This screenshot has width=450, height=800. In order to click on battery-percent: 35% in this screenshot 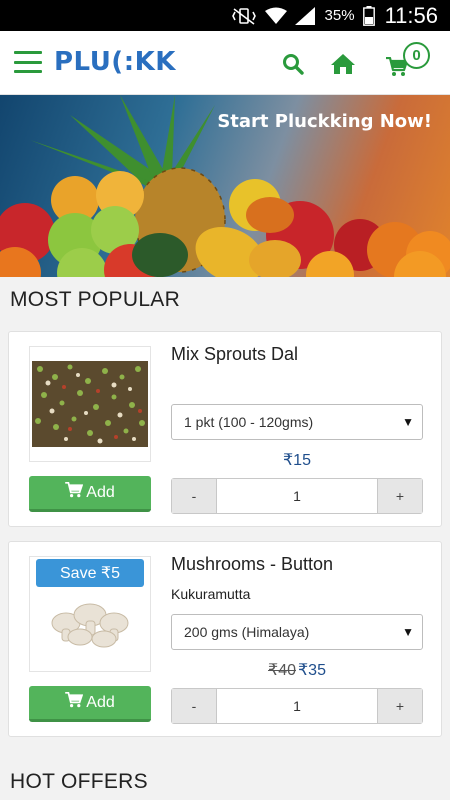, I will do `click(339, 15)`.